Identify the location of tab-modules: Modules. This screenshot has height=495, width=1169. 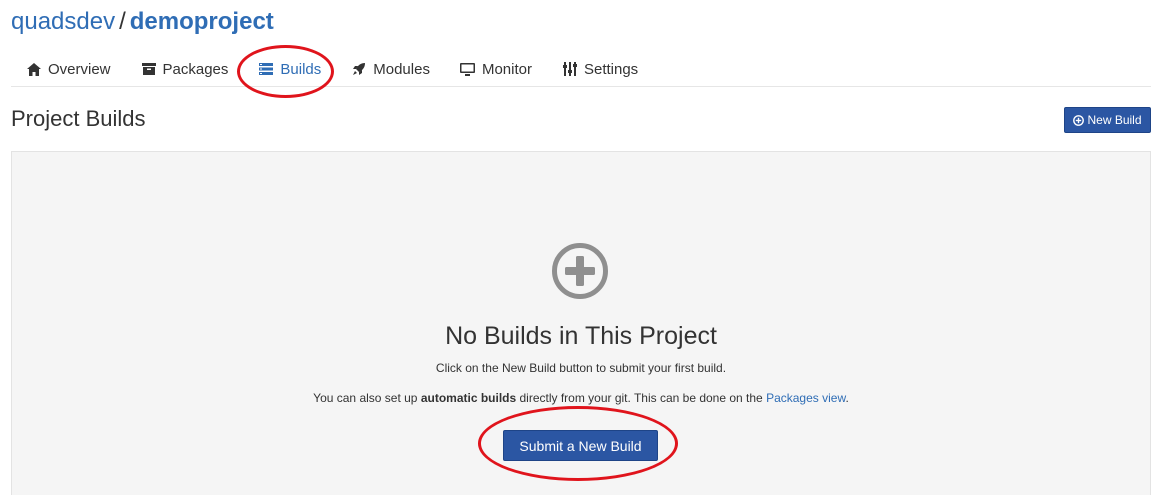
(390, 69).